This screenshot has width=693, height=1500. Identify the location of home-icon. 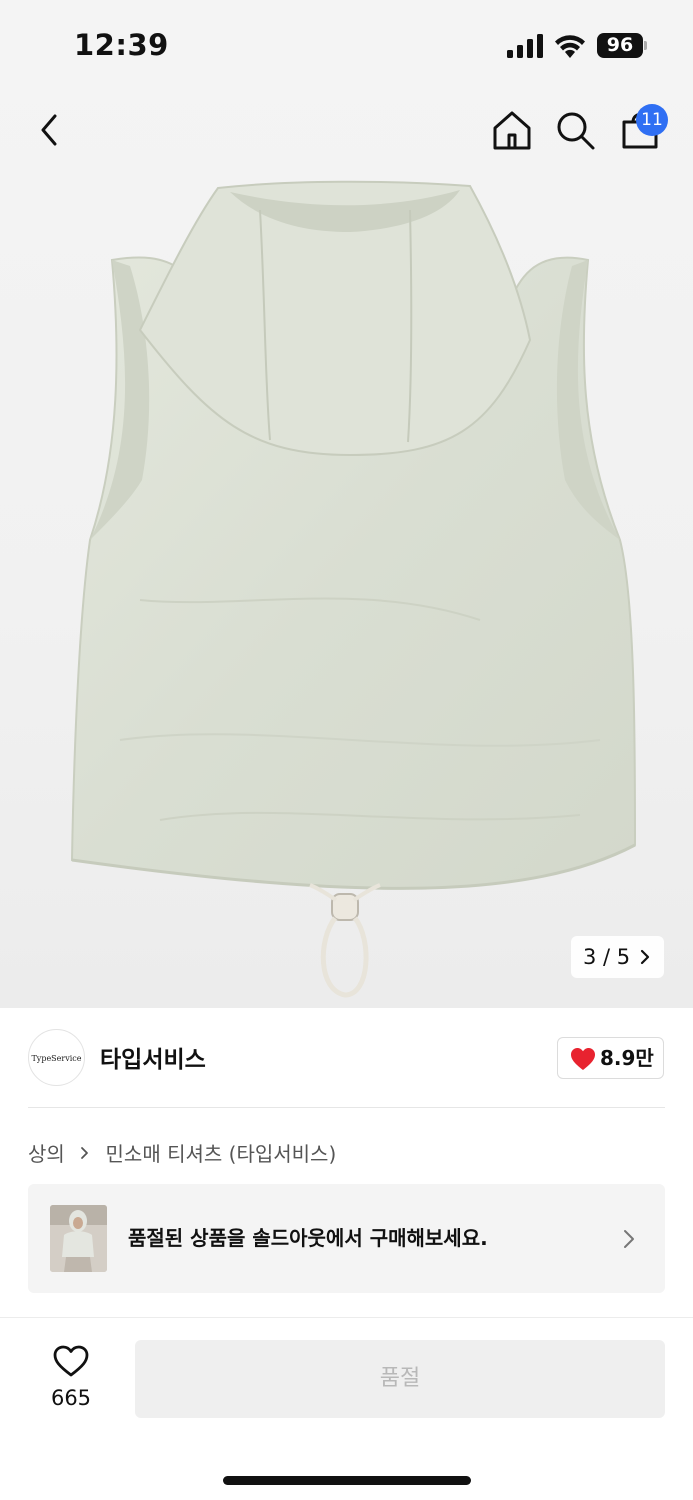
(512, 130).